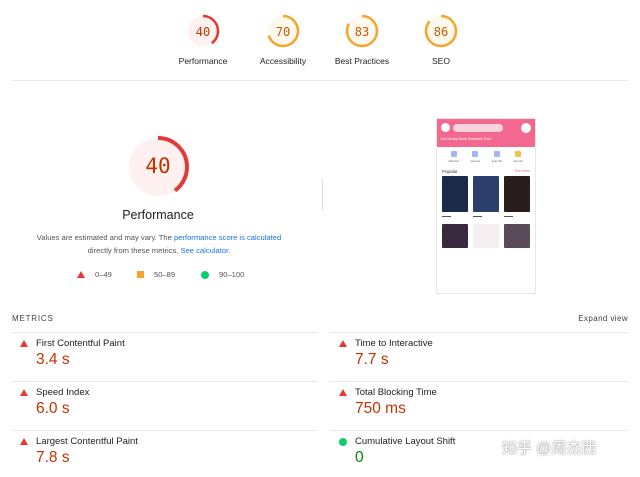 The width and height of the screenshot is (640, 477). Describe the element at coordinates (320, 80) in the screenshot. I see `header-divider` at that location.